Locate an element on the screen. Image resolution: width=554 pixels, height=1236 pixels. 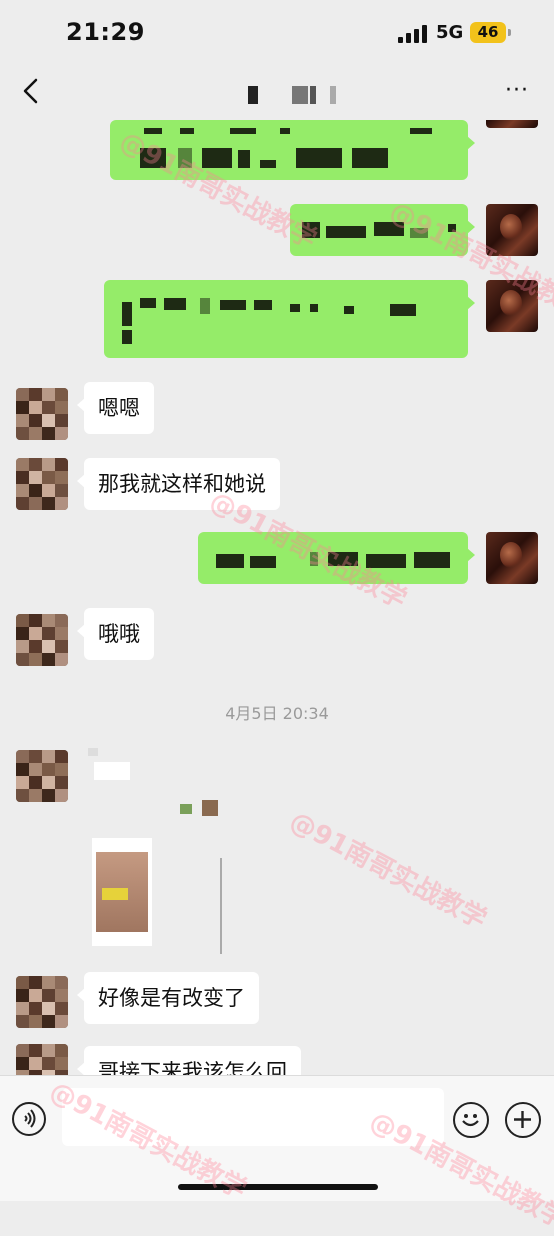
plus-icon is located at coordinates (523, 1120).